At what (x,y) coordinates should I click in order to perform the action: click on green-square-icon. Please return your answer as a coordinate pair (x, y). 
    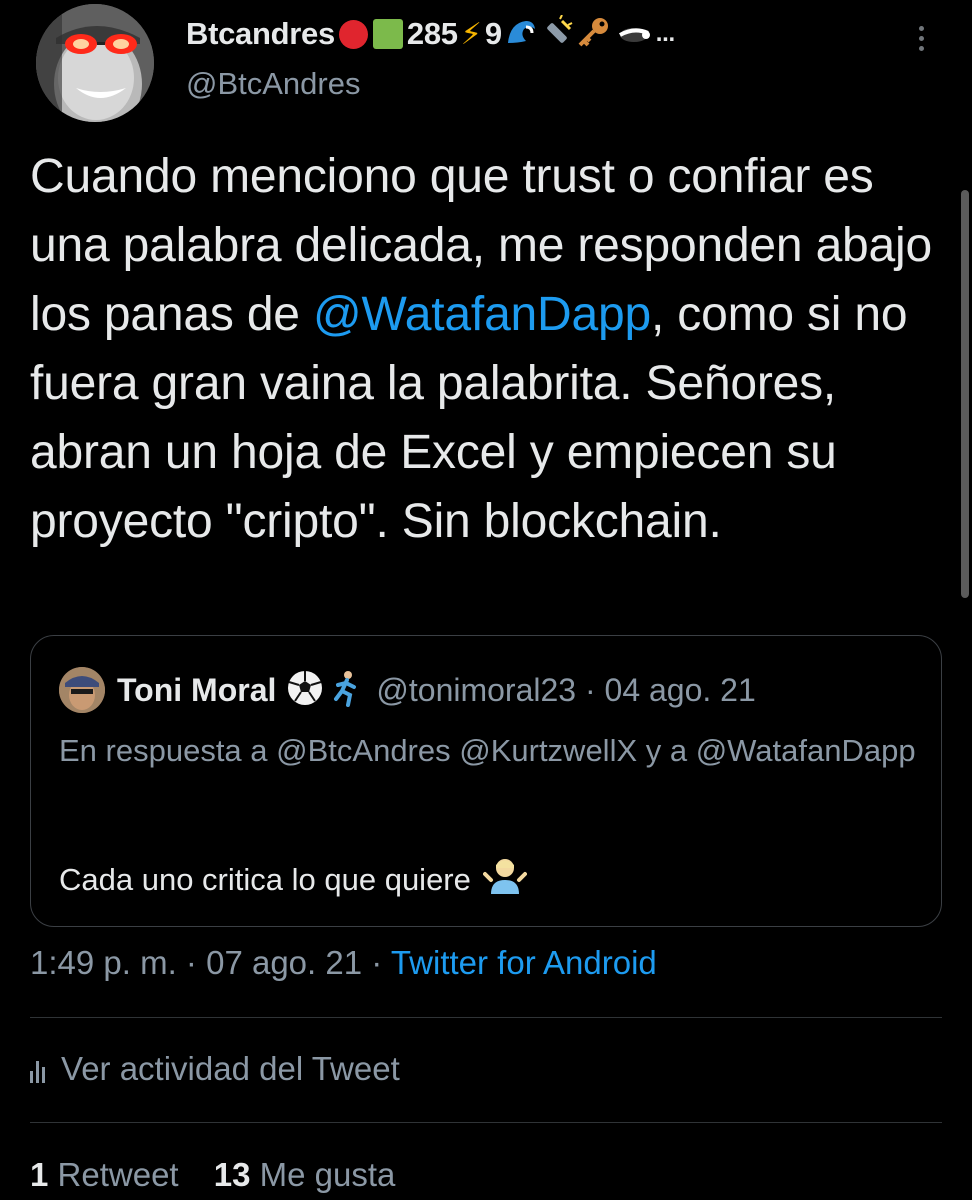
    Looking at the image, I should click on (387, 34).